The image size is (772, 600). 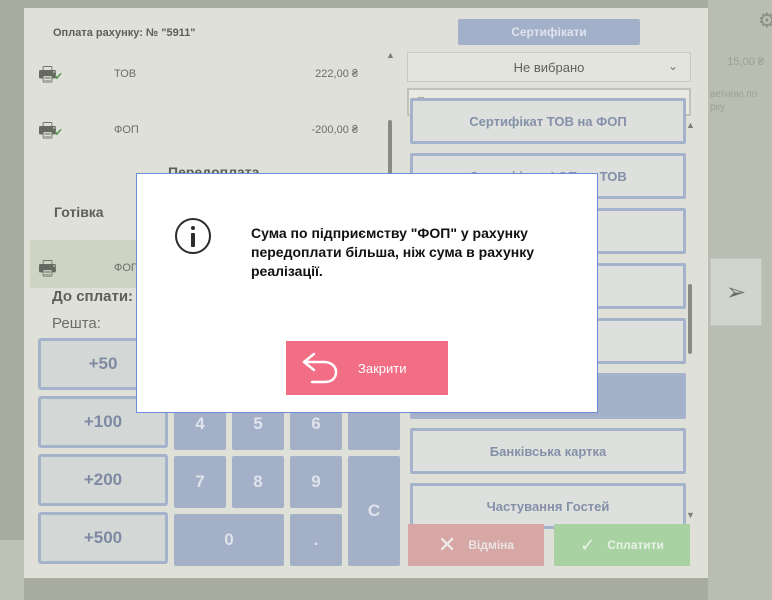 I want to click on paytypes-scroll-down: ▼, so click(x=690, y=515).